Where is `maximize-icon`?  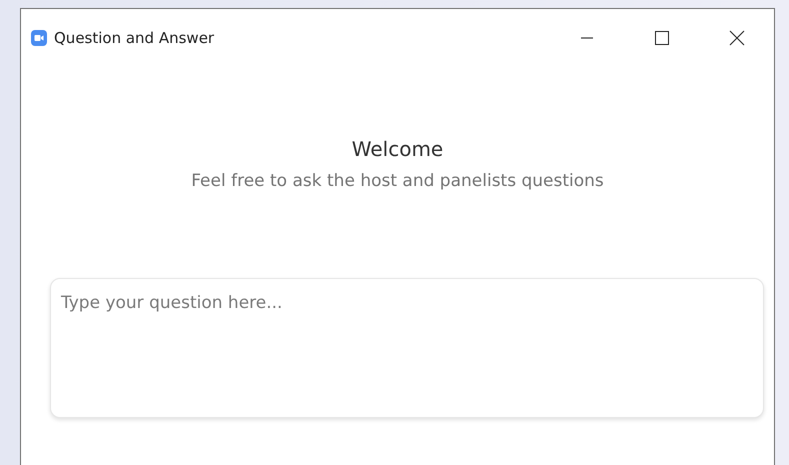 maximize-icon is located at coordinates (662, 38).